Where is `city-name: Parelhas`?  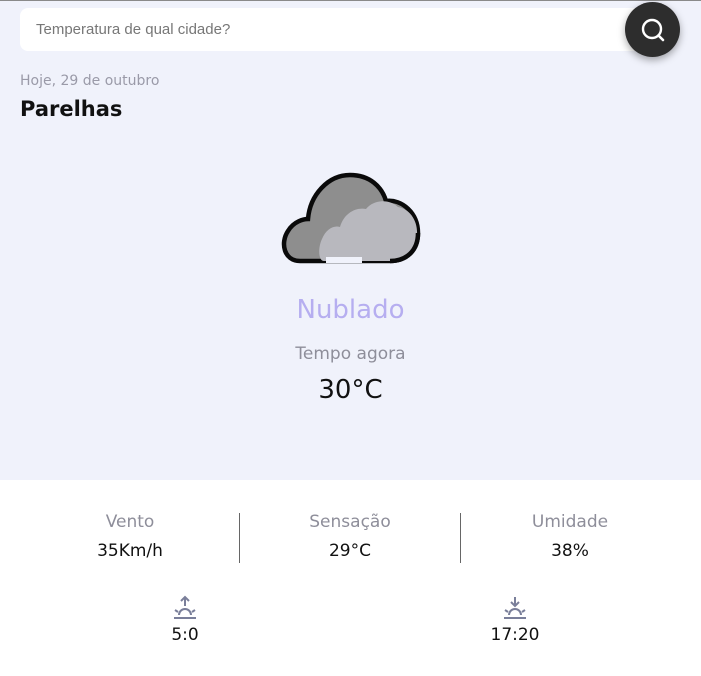 city-name: Parelhas is located at coordinates (71, 109).